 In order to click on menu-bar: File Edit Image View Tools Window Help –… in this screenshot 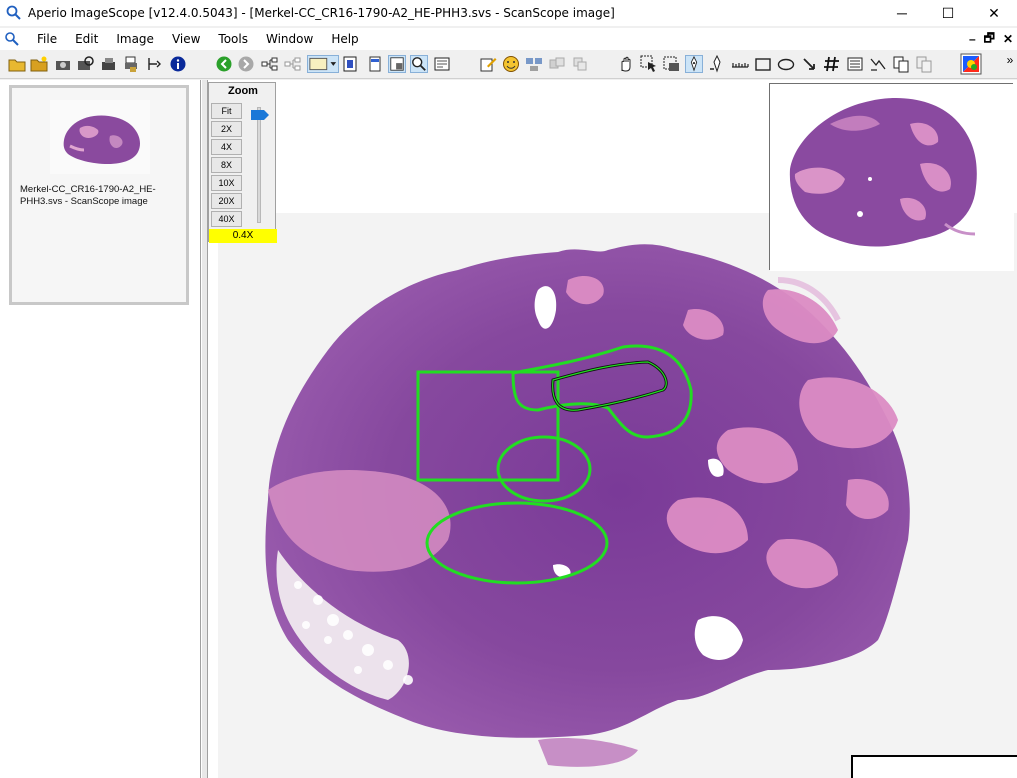, I will do `click(508, 39)`.